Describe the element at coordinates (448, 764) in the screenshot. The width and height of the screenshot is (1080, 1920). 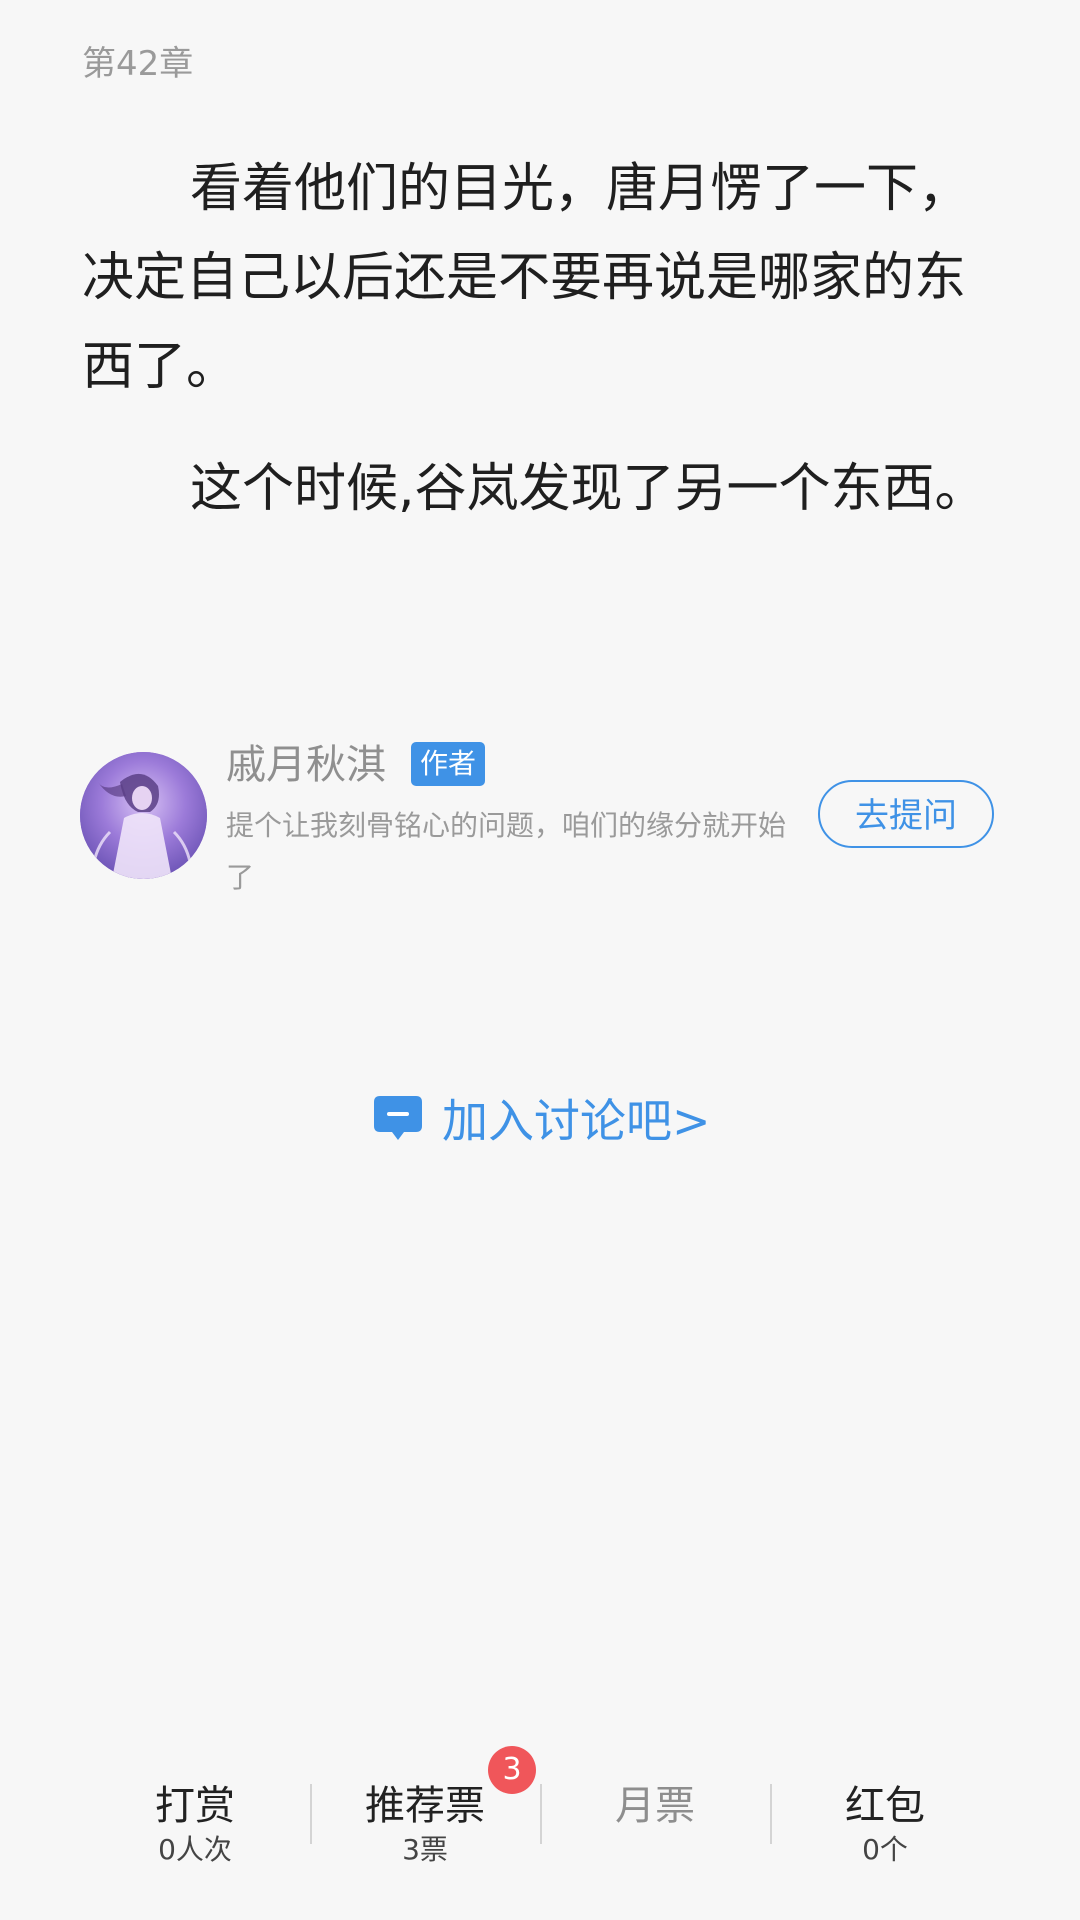
I see `author-role-badge: 作者` at that location.